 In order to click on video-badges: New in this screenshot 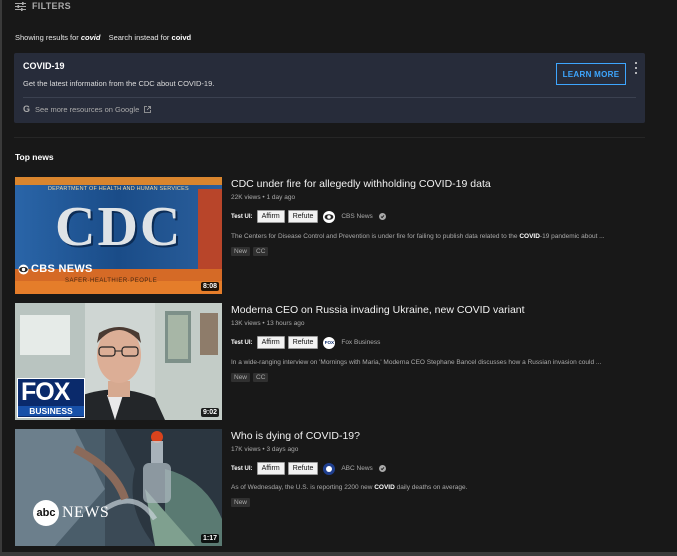, I will do `click(241, 502)`.